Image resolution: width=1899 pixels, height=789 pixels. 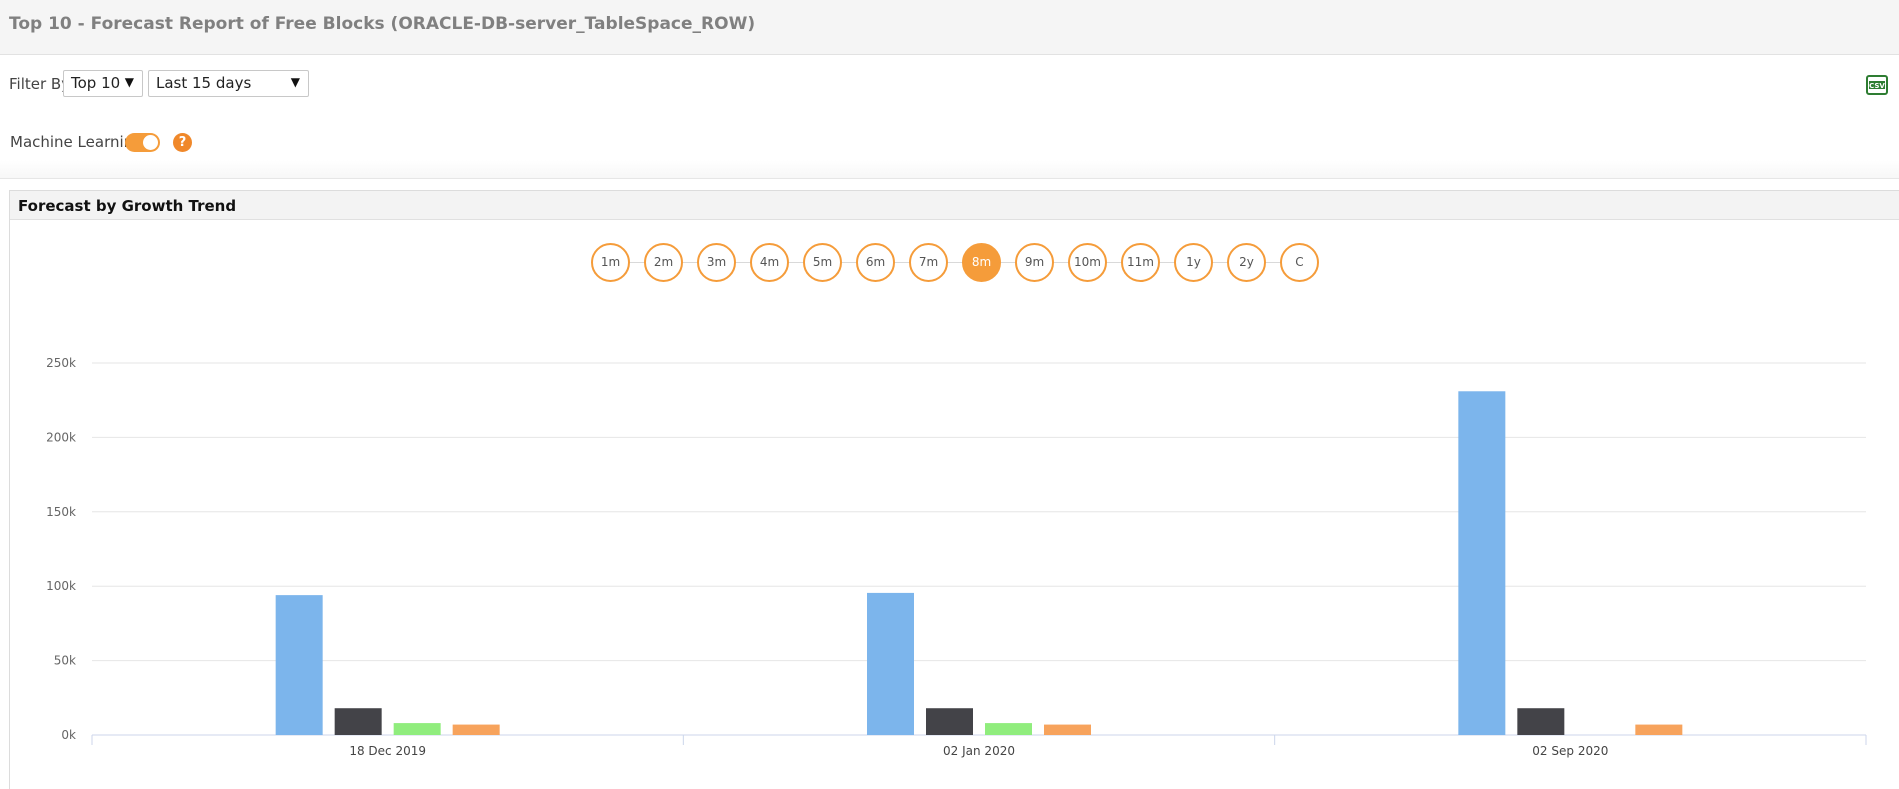 I want to click on toggle-knob, so click(x=150, y=142).